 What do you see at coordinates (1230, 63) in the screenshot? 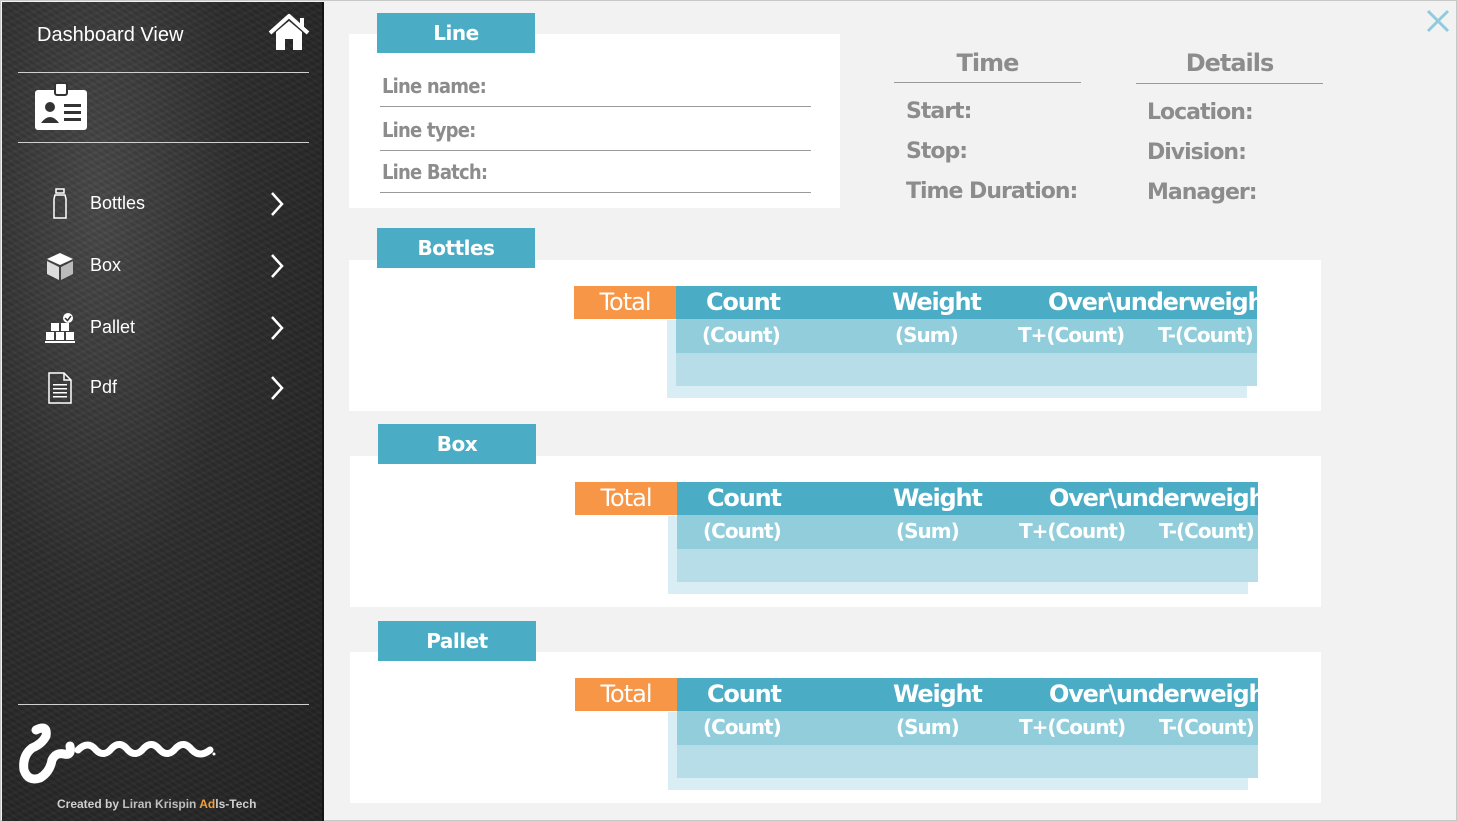
I see `details-heading: Details` at bounding box center [1230, 63].